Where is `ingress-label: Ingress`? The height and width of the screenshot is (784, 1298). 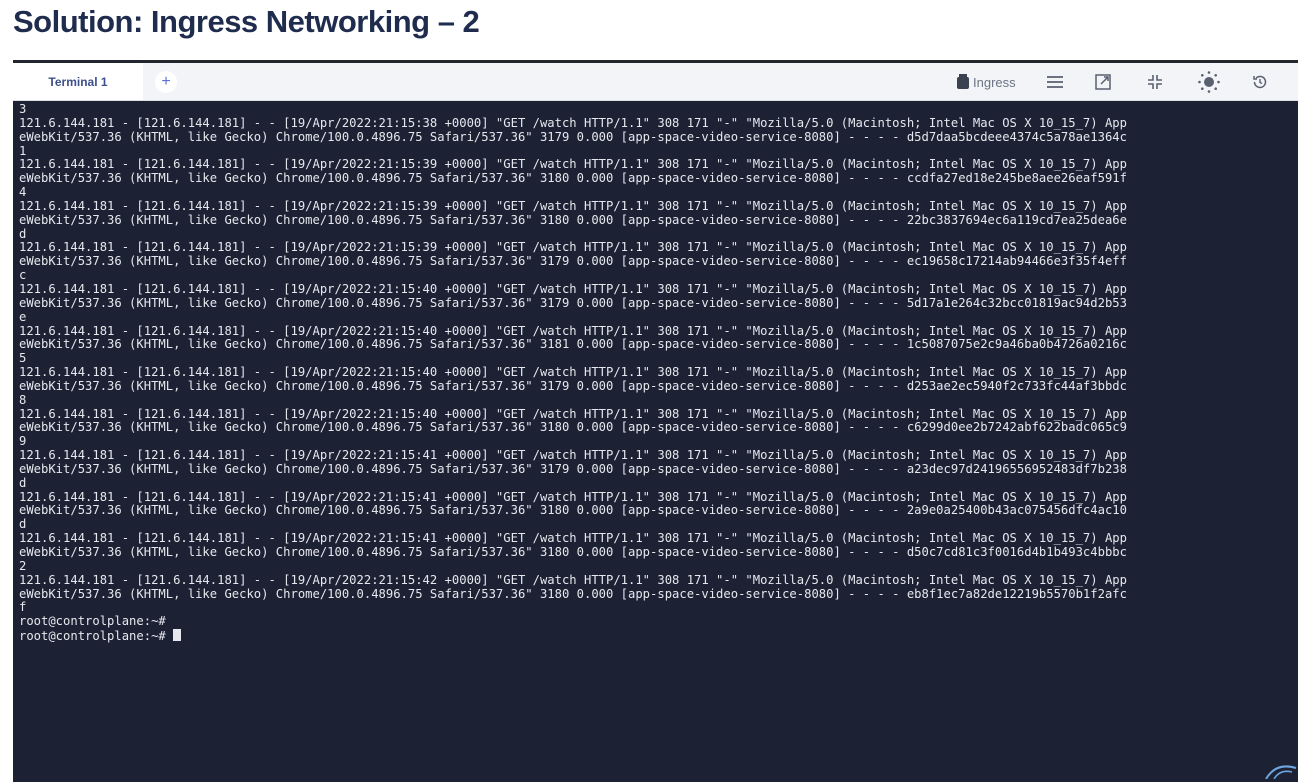 ingress-label: Ingress is located at coordinates (994, 82).